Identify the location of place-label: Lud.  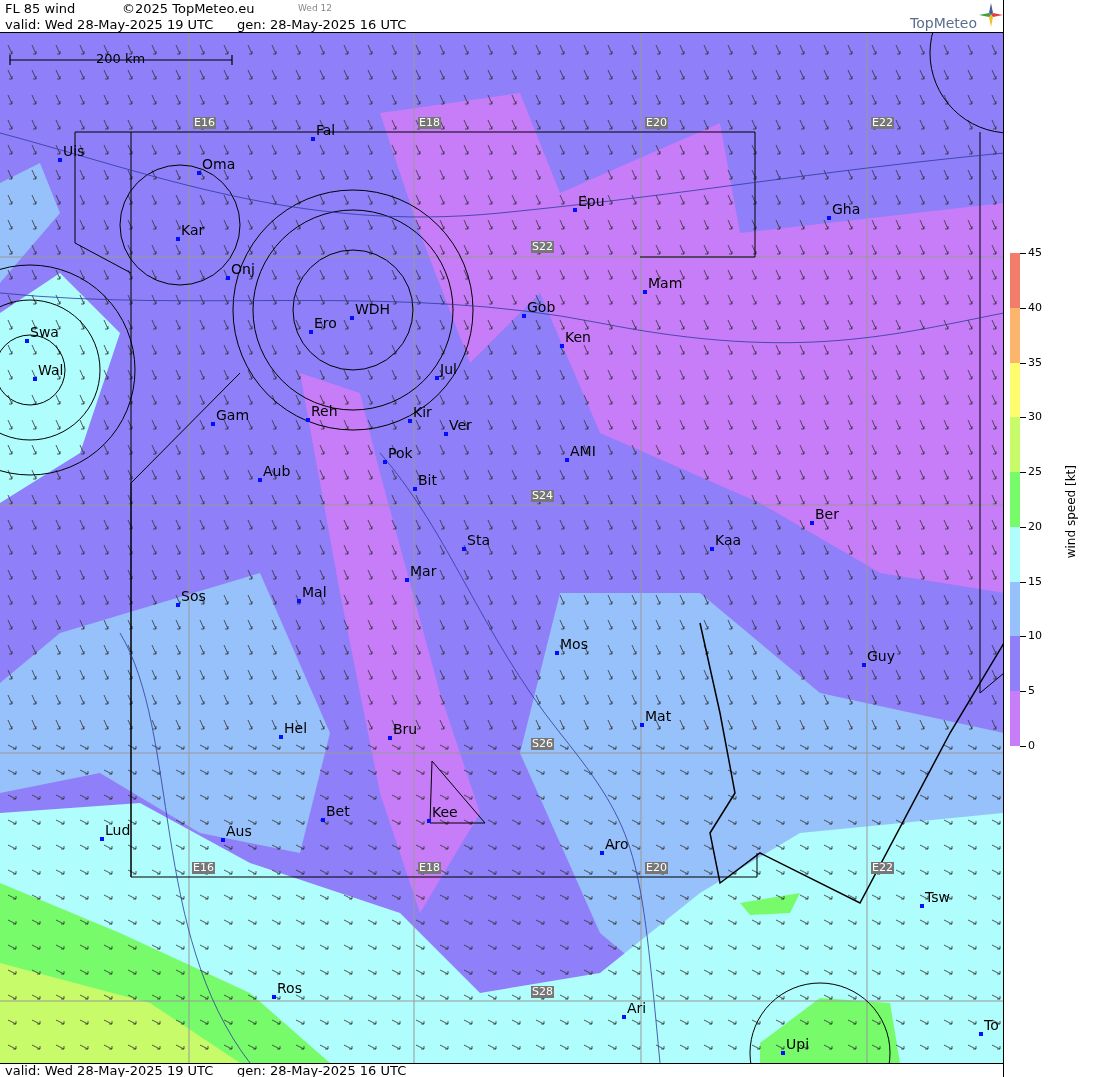
(118, 830).